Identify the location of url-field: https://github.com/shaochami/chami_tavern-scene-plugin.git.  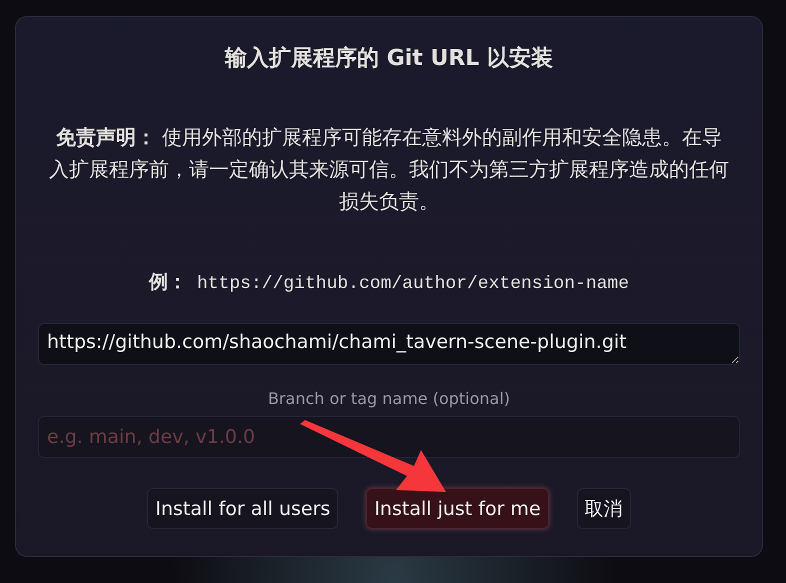
(389, 344).